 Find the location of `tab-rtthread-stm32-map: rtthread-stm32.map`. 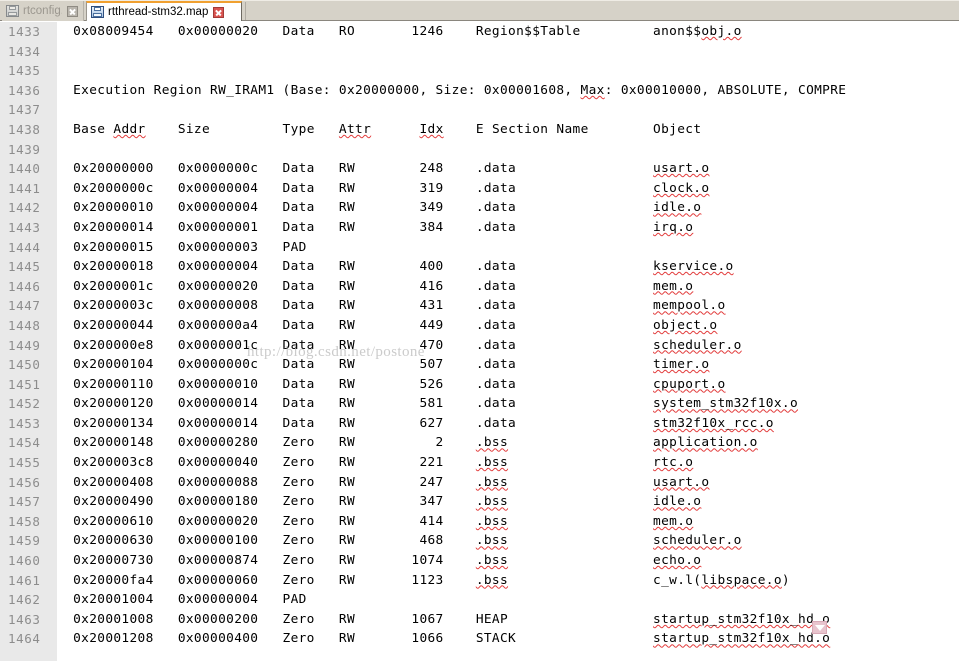

tab-rtthread-stm32-map: rtthread-stm32.map is located at coordinates (164, 11).